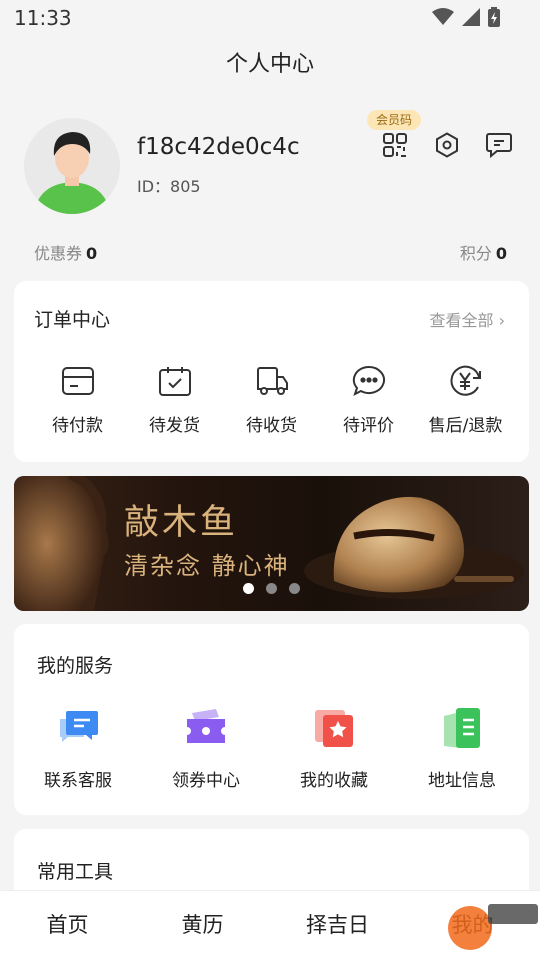 The image size is (540, 960). Describe the element at coordinates (334, 781) in the screenshot. I see `service-item-label: 我的收藏` at that location.